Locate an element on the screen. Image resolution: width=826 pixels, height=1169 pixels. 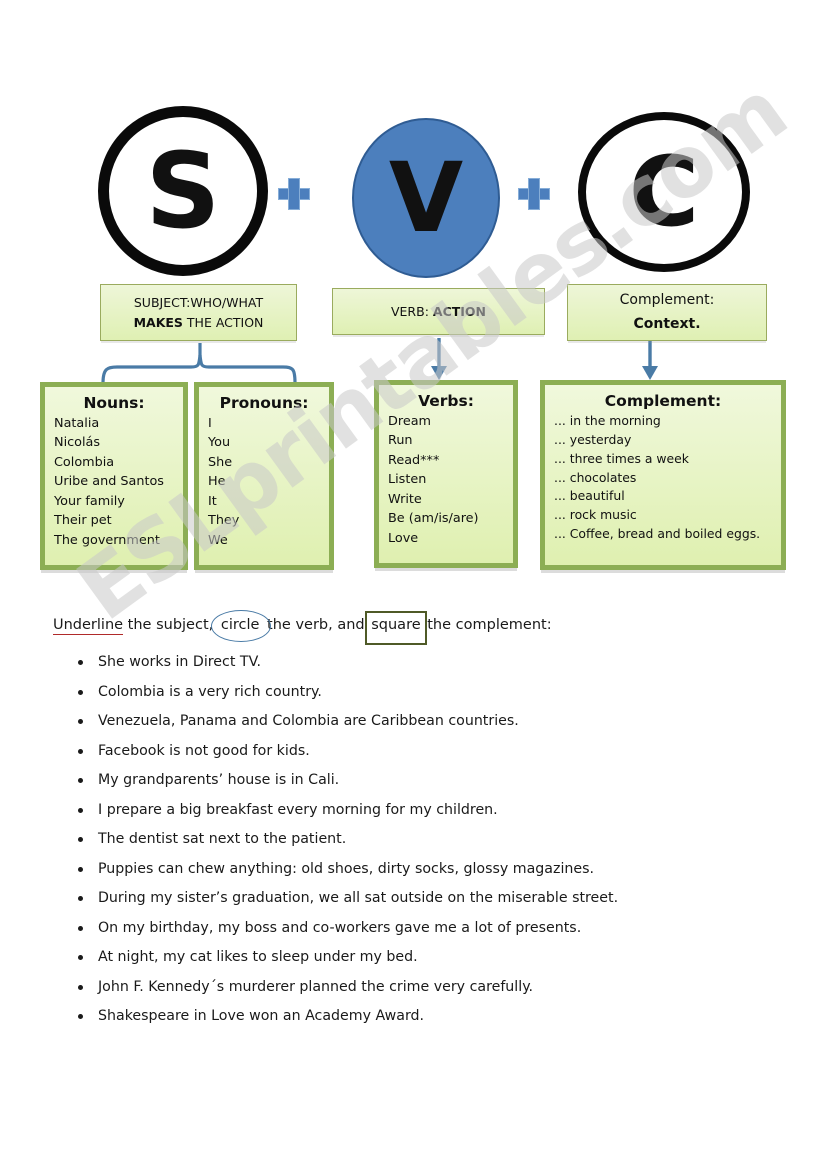
list-item: ... Coffee, bread and boiled eggs. is located at coordinates (657, 534).